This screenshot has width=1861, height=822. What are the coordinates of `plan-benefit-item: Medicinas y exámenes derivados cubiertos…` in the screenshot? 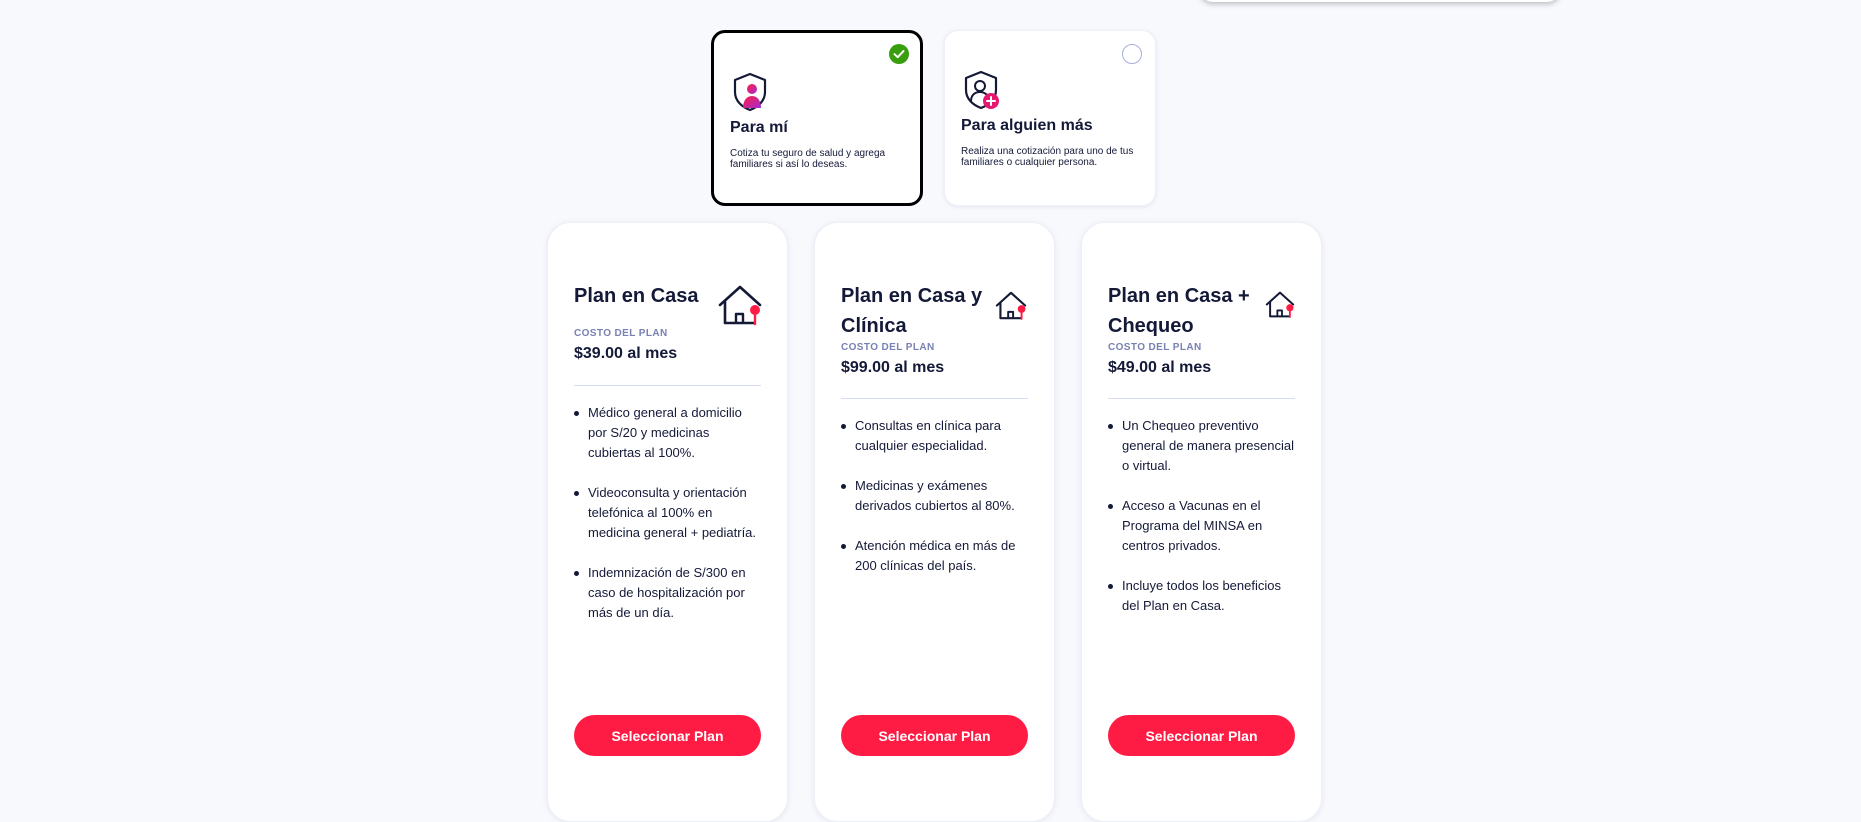 It's located at (936, 496).